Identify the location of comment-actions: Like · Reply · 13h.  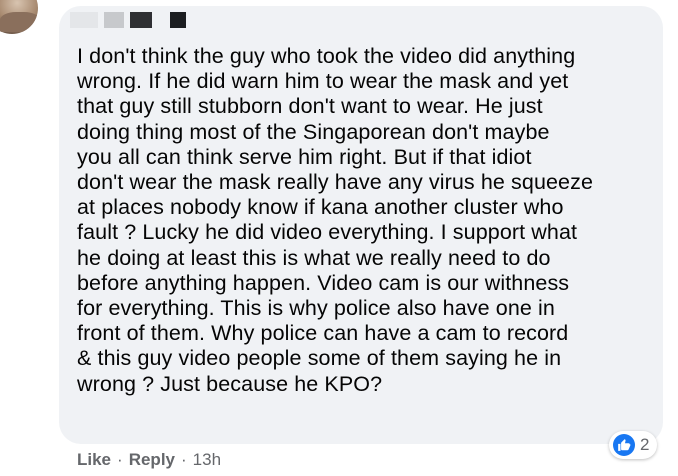
(149, 460).